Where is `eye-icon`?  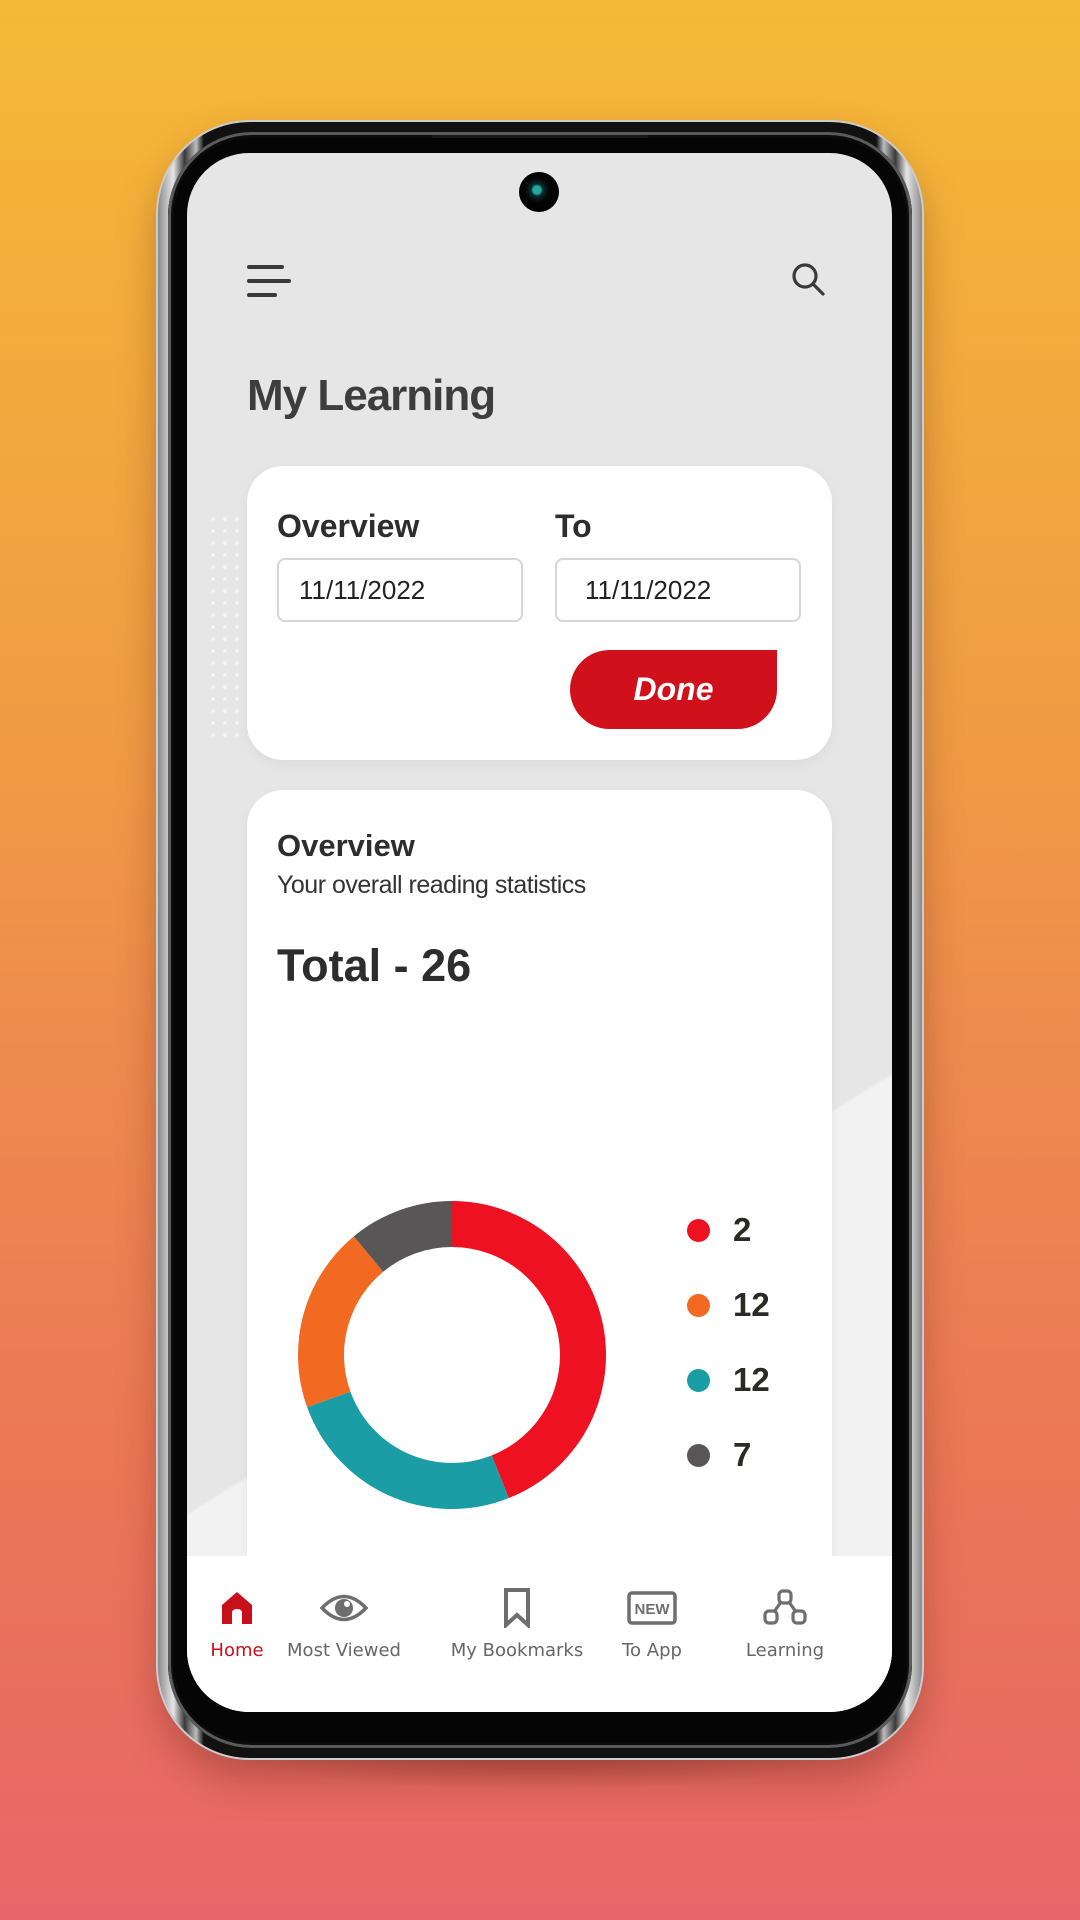 eye-icon is located at coordinates (344, 1608).